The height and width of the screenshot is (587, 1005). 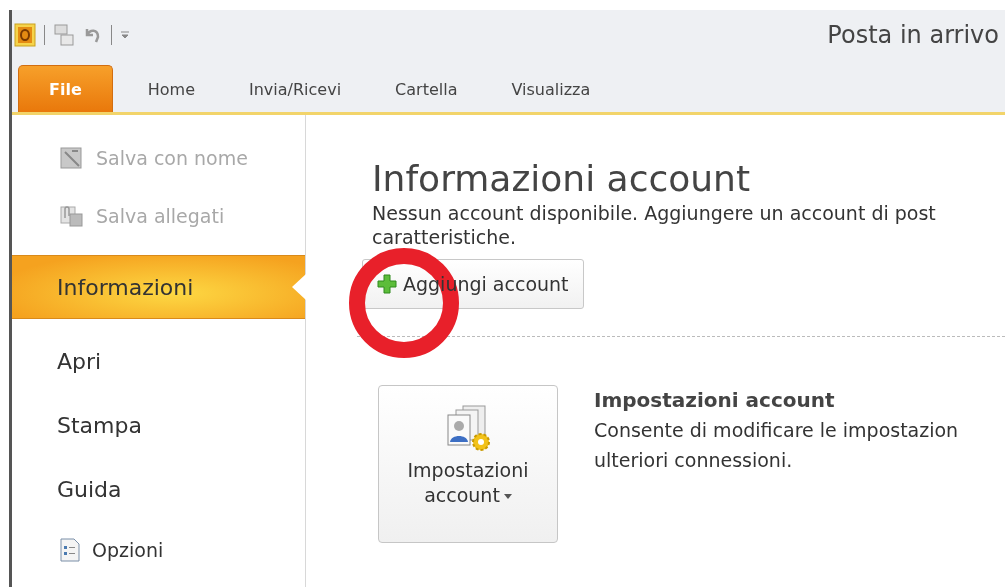 What do you see at coordinates (507, 496) in the screenshot?
I see `dropdown-caret-icon` at bounding box center [507, 496].